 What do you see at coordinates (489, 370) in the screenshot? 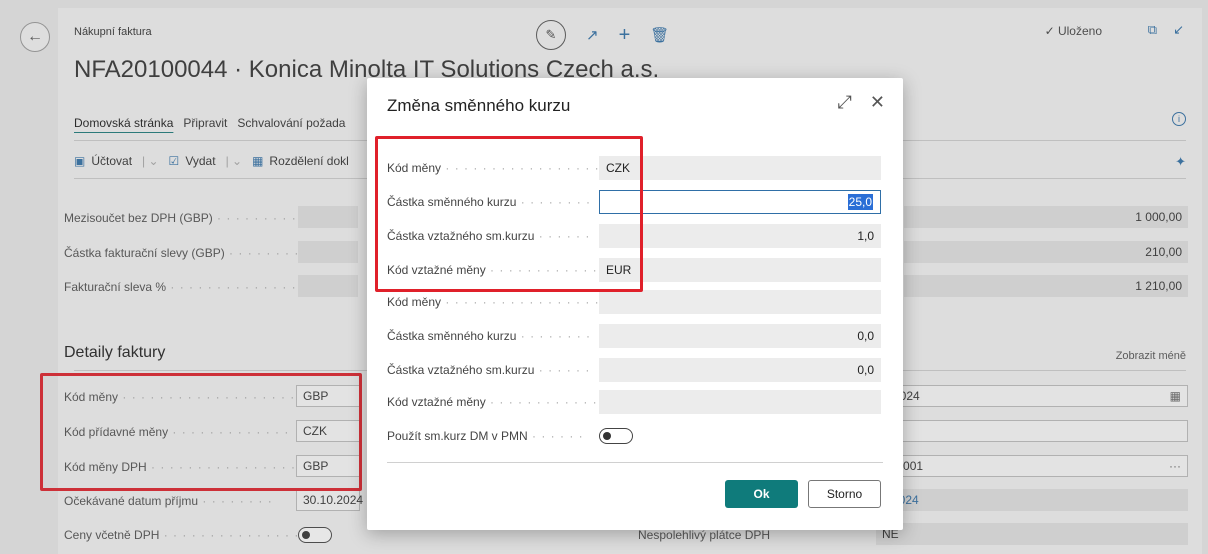
I see `field-label: Částka vztažného sm.kurzu · · · · · ·` at bounding box center [489, 370].